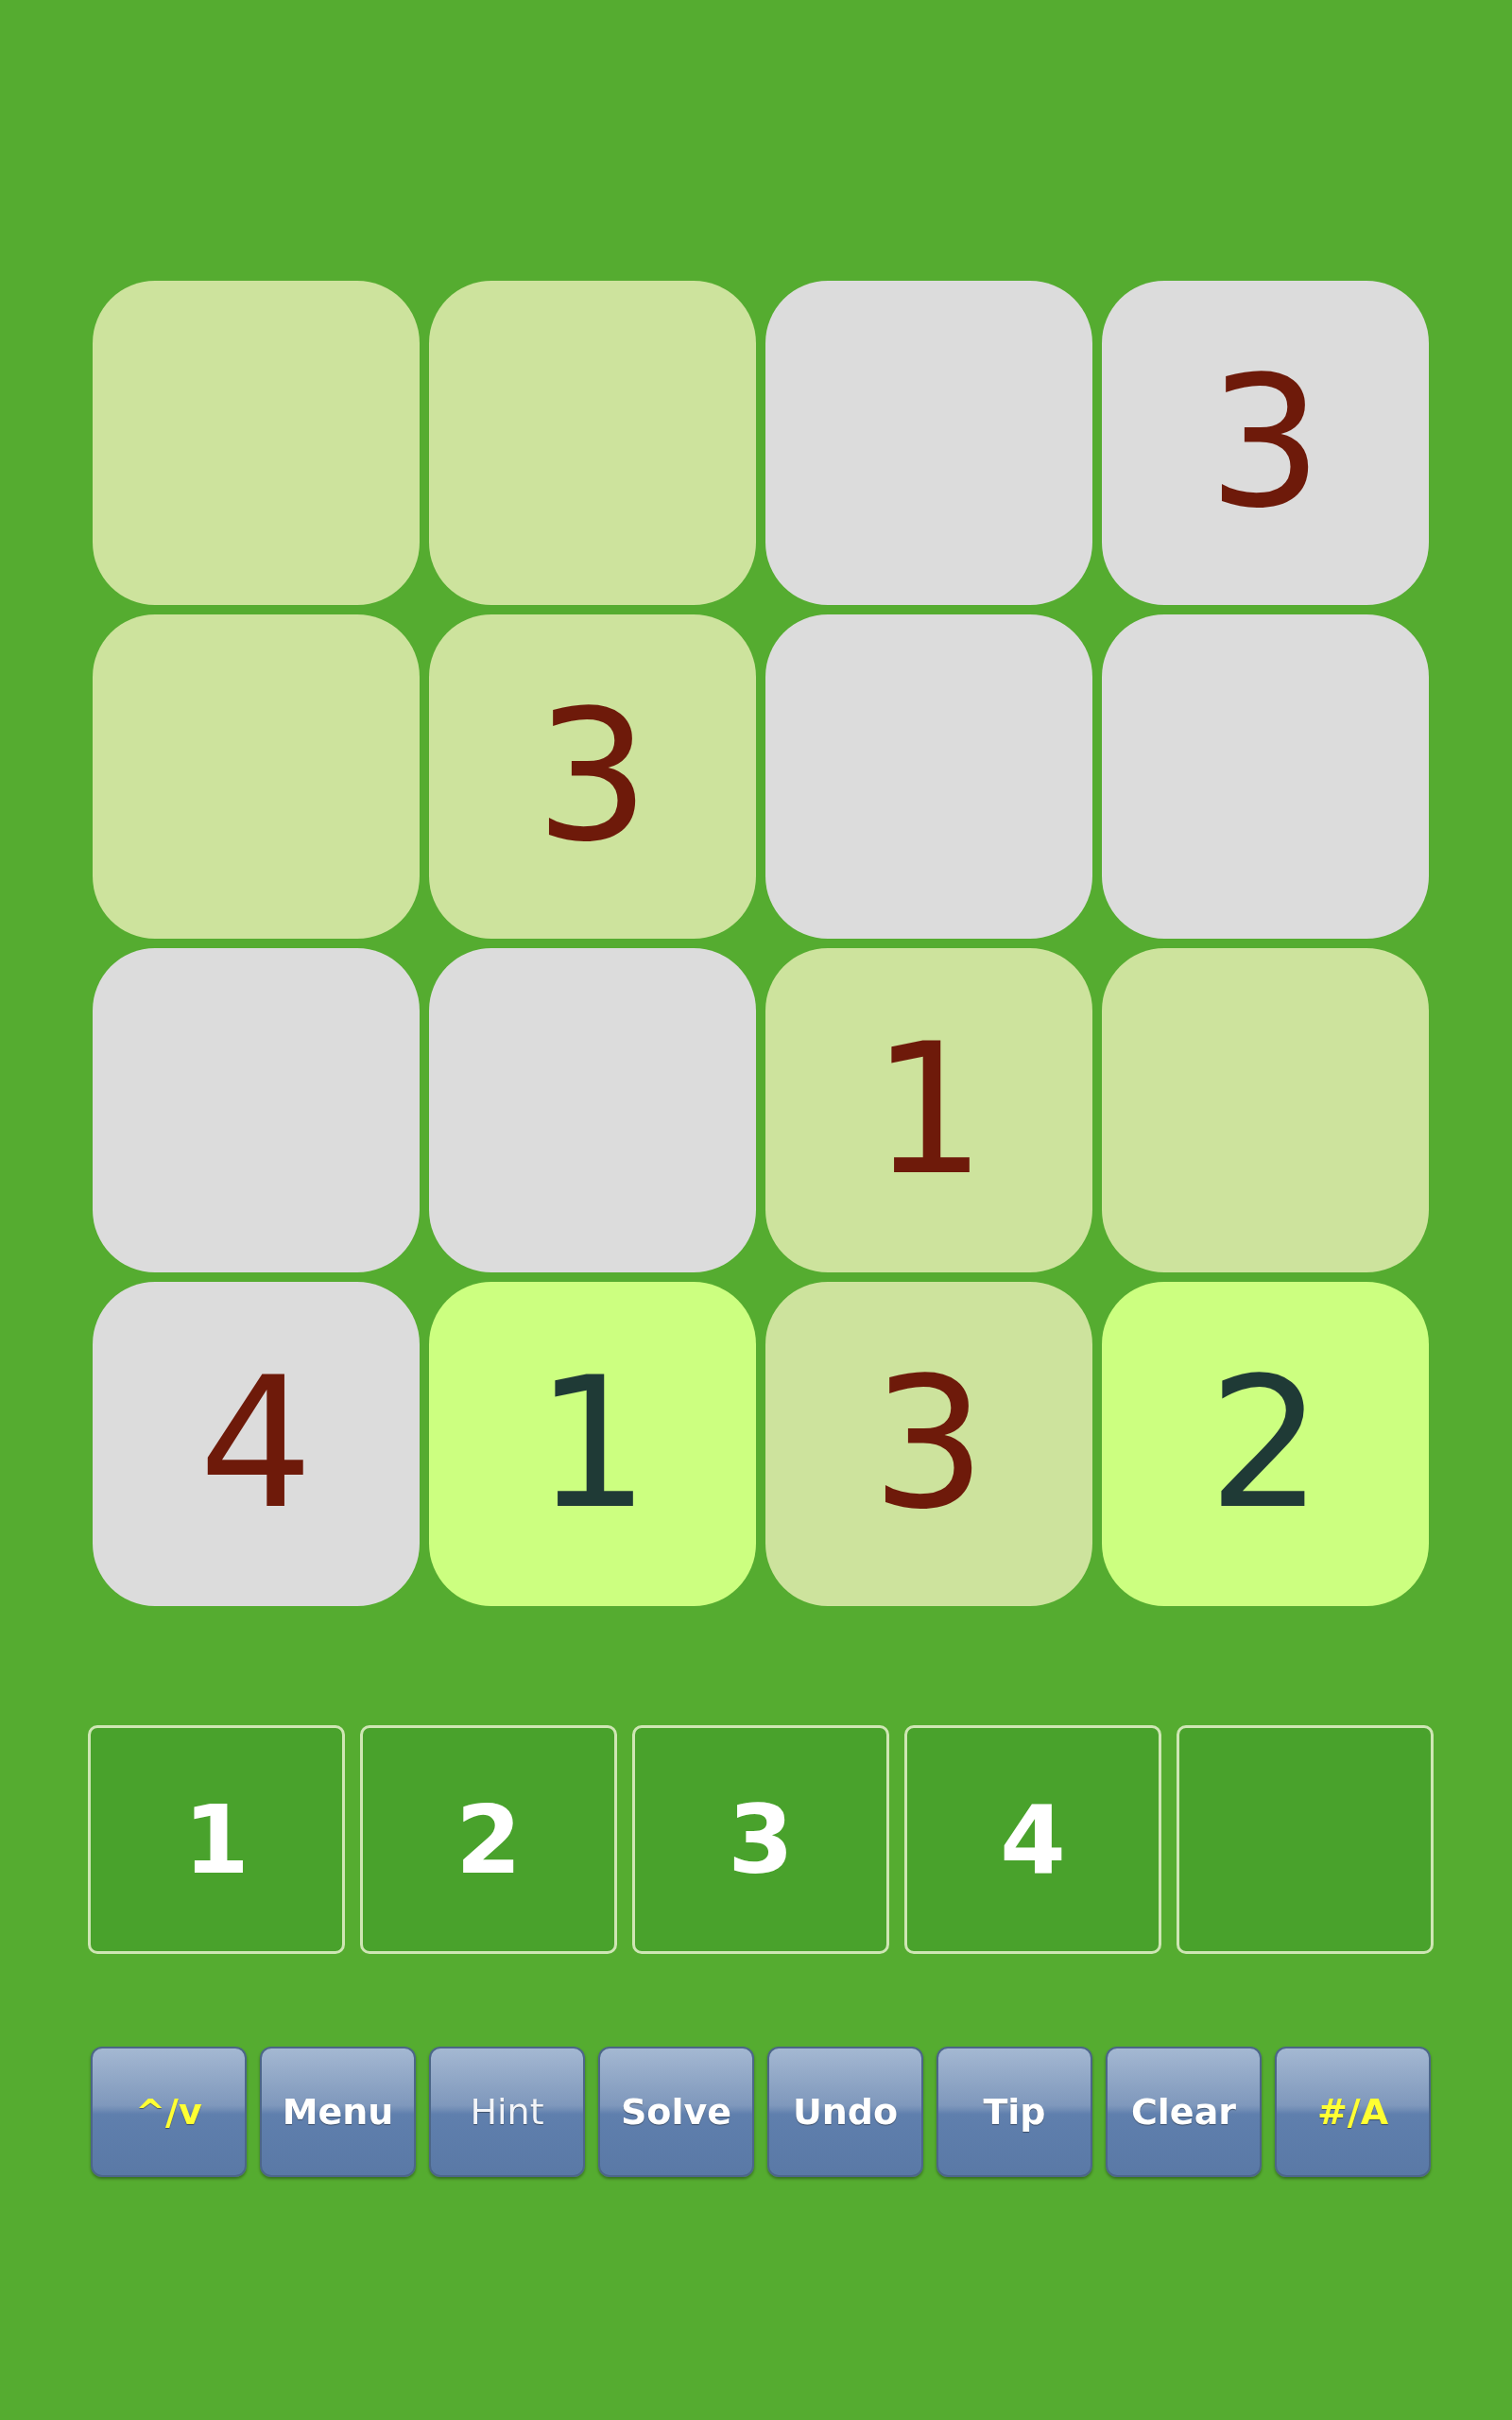 This screenshot has height=2420, width=1512. What do you see at coordinates (507, 2112) in the screenshot?
I see `toolbar-button: Hint` at bounding box center [507, 2112].